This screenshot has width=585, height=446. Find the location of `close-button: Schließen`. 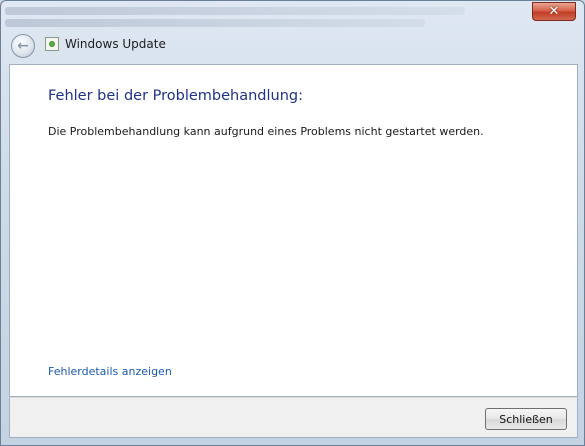

close-button: Schließen is located at coordinates (526, 419).